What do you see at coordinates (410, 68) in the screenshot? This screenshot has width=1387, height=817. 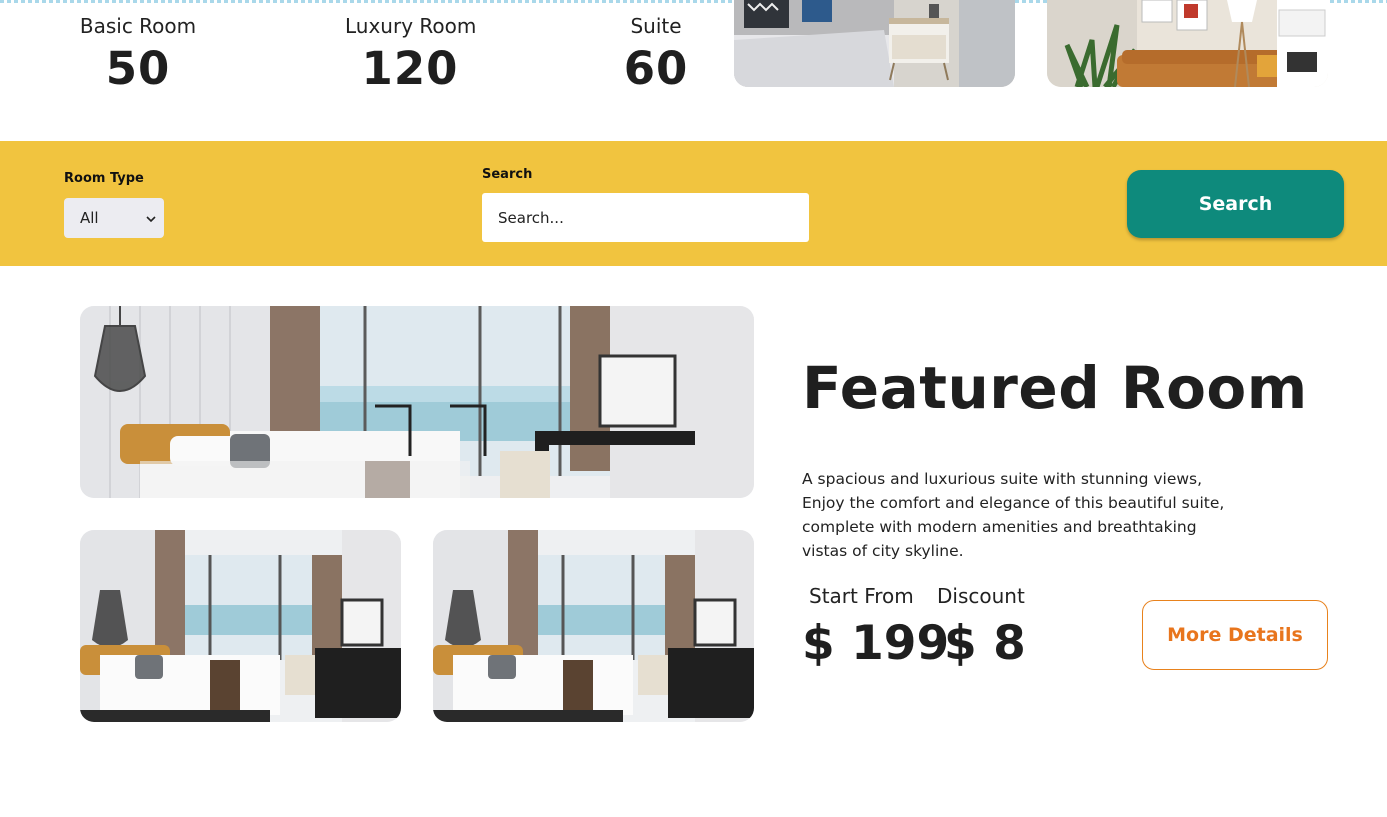 I see `stat-value: 120` at bounding box center [410, 68].